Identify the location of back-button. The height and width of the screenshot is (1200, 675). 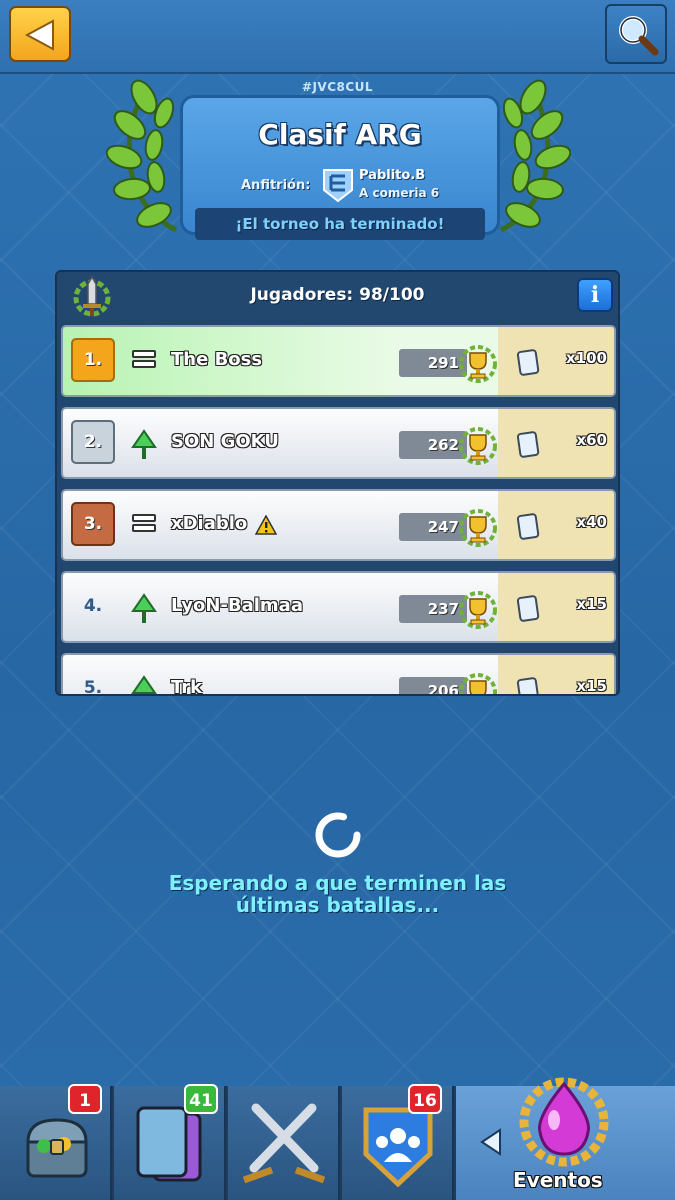
(40, 34).